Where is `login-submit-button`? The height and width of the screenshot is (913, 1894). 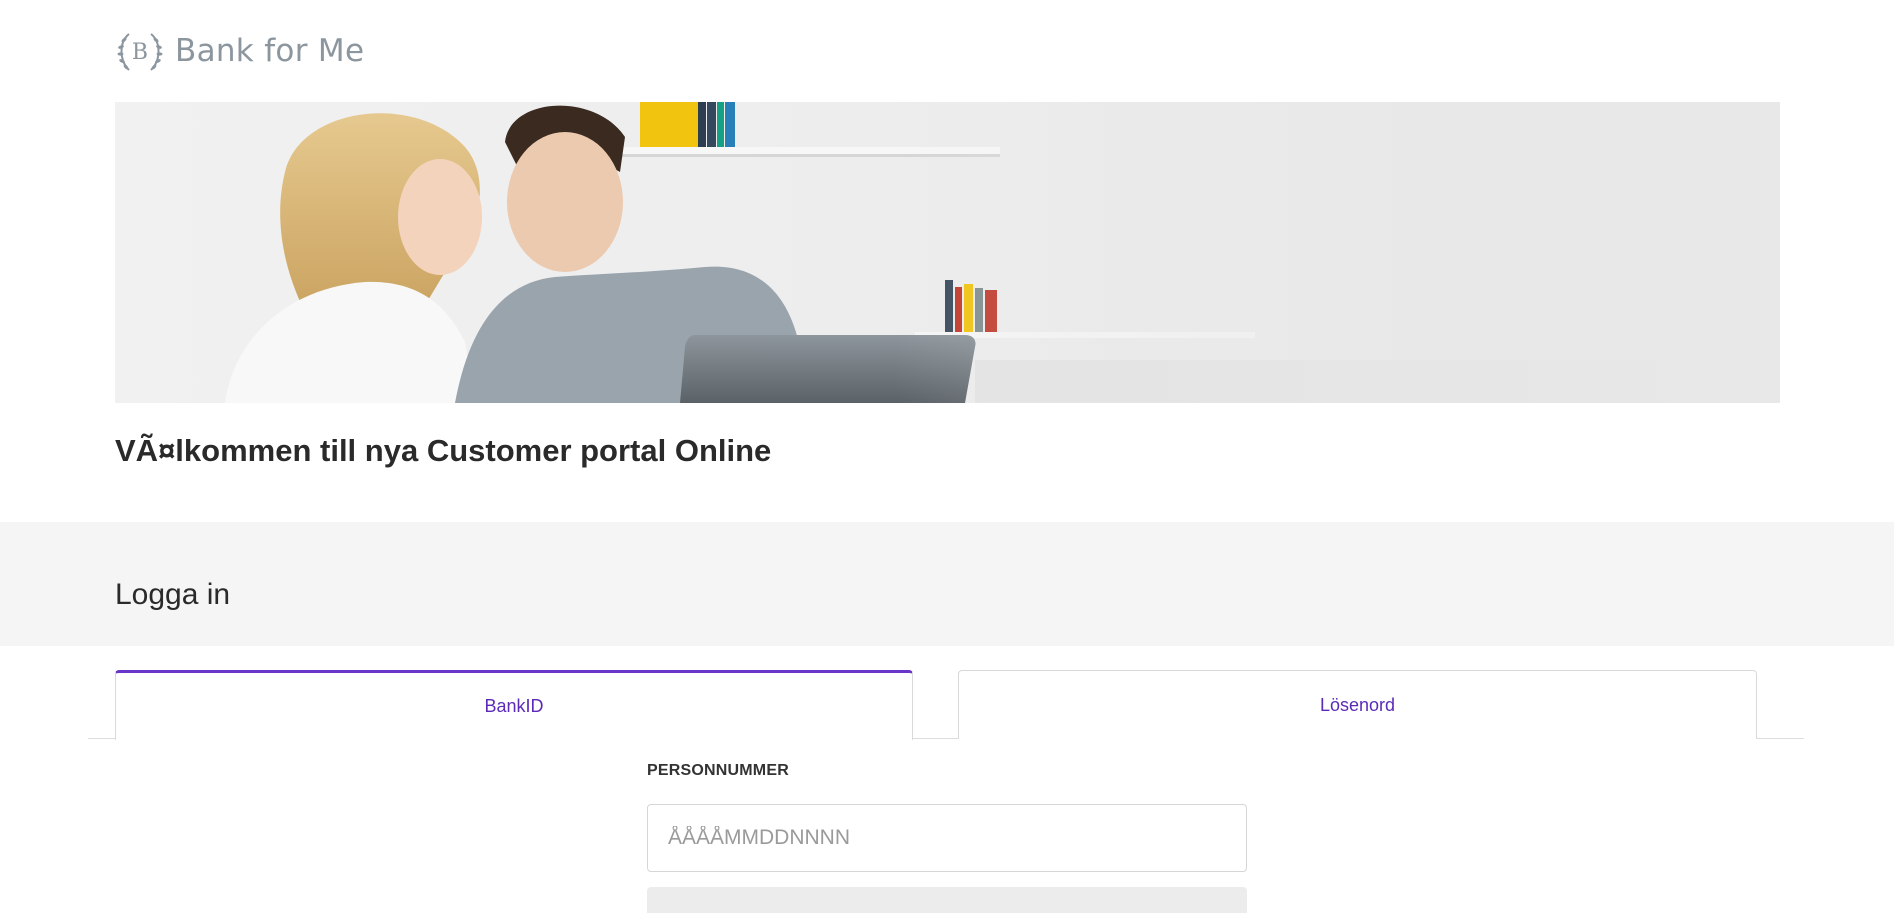
login-submit-button is located at coordinates (947, 900).